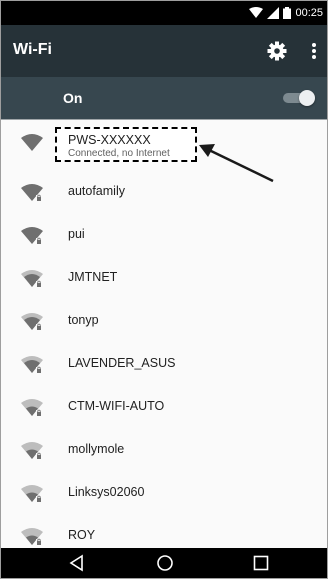 This screenshot has height=579, width=328. I want to click on wifi-full-icon, so click(32, 142).